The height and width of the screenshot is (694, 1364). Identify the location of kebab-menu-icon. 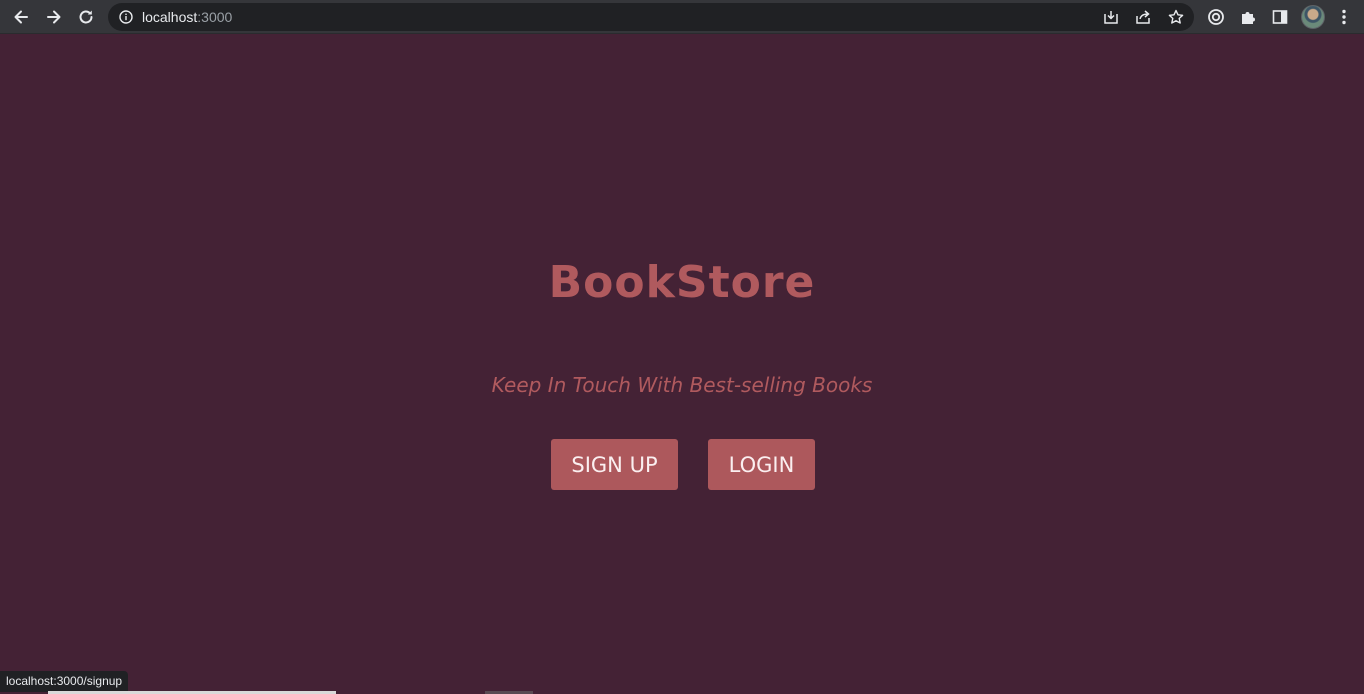
(1344, 17).